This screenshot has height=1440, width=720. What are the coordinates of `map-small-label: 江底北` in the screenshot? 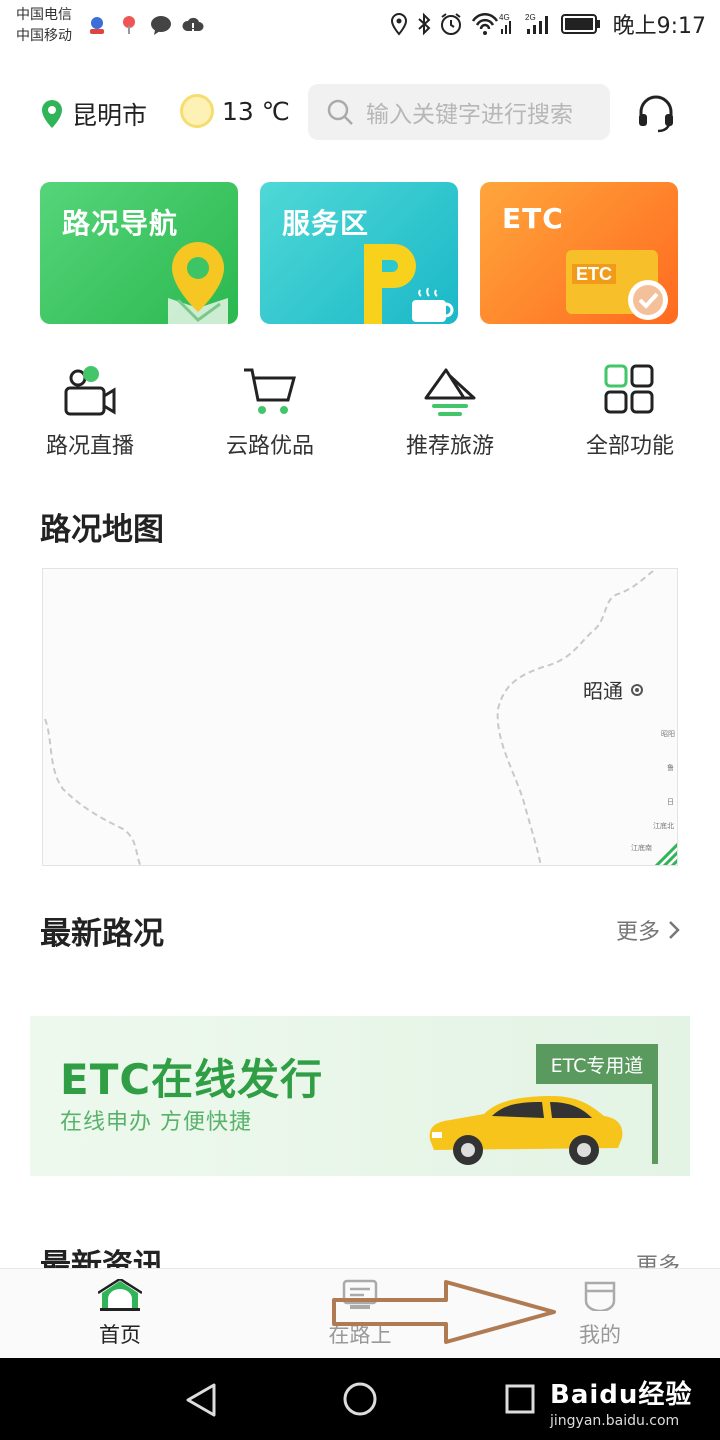 It's located at (663, 826).